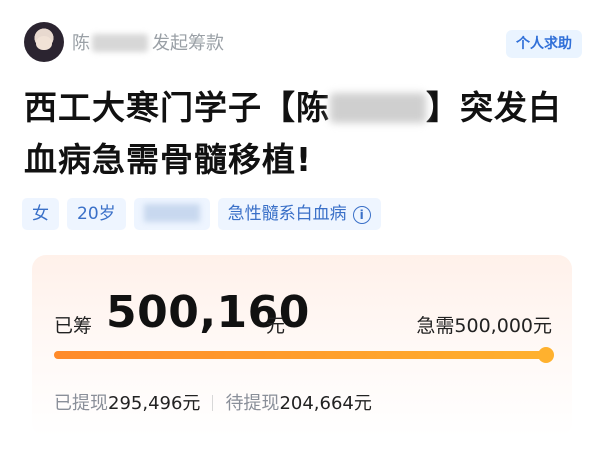 Image resolution: width=606 pixels, height=463 pixels. I want to click on pending-label: 待提现, so click(252, 403).